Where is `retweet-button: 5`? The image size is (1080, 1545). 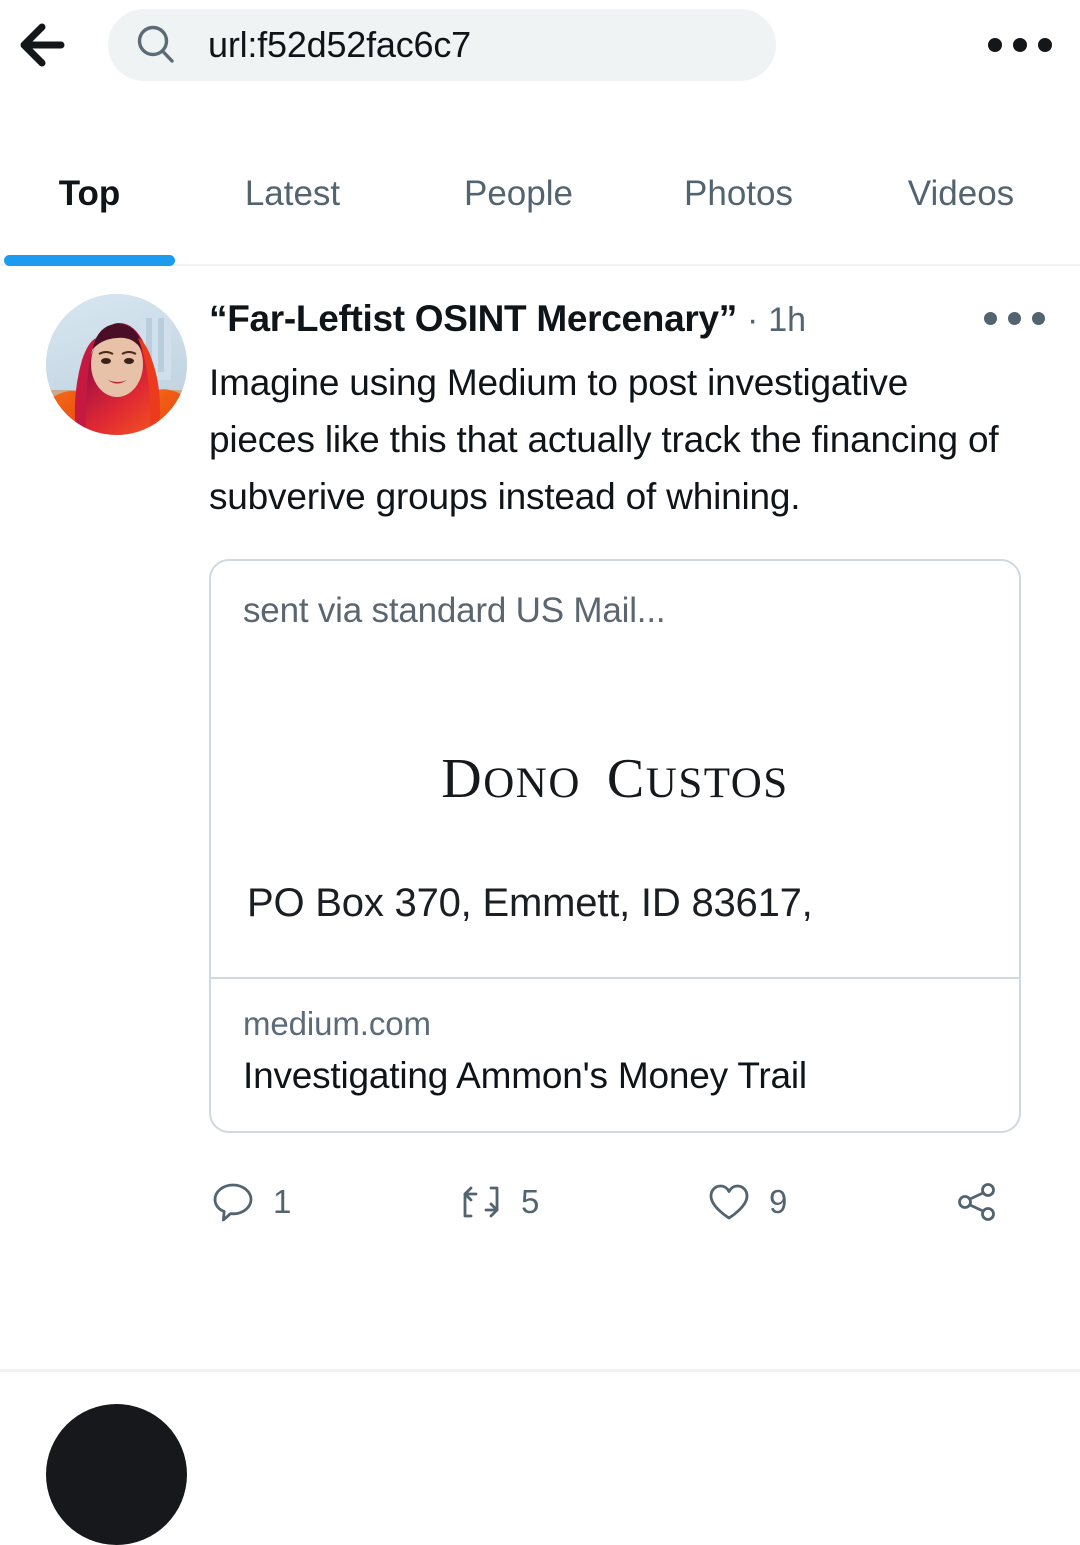 retweet-button: 5 is located at coordinates (581, 1202).